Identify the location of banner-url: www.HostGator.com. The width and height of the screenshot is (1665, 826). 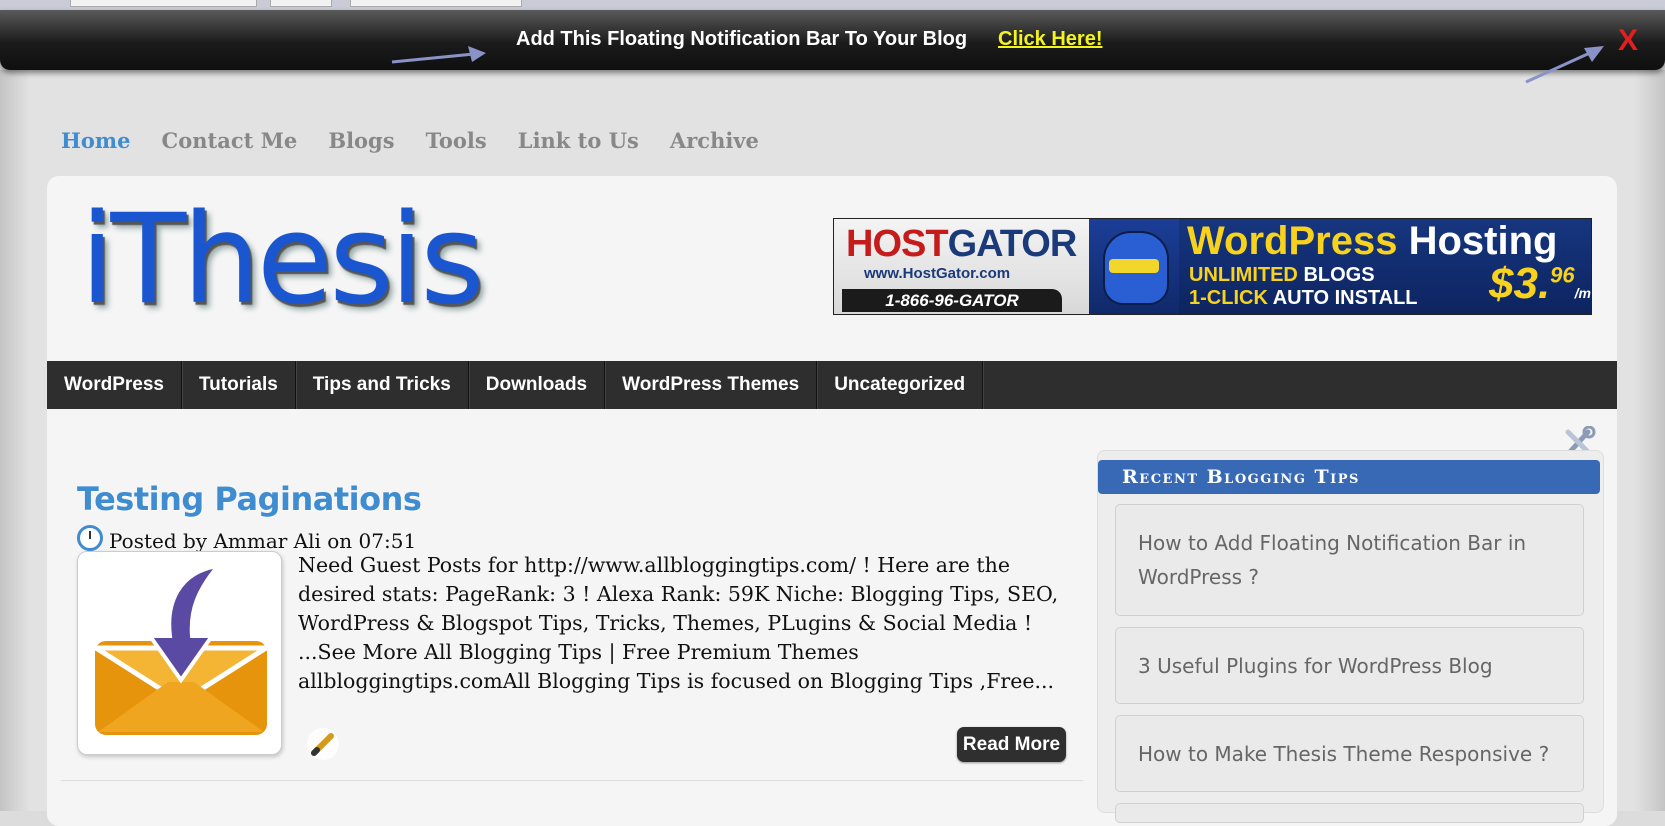
(937, 273).